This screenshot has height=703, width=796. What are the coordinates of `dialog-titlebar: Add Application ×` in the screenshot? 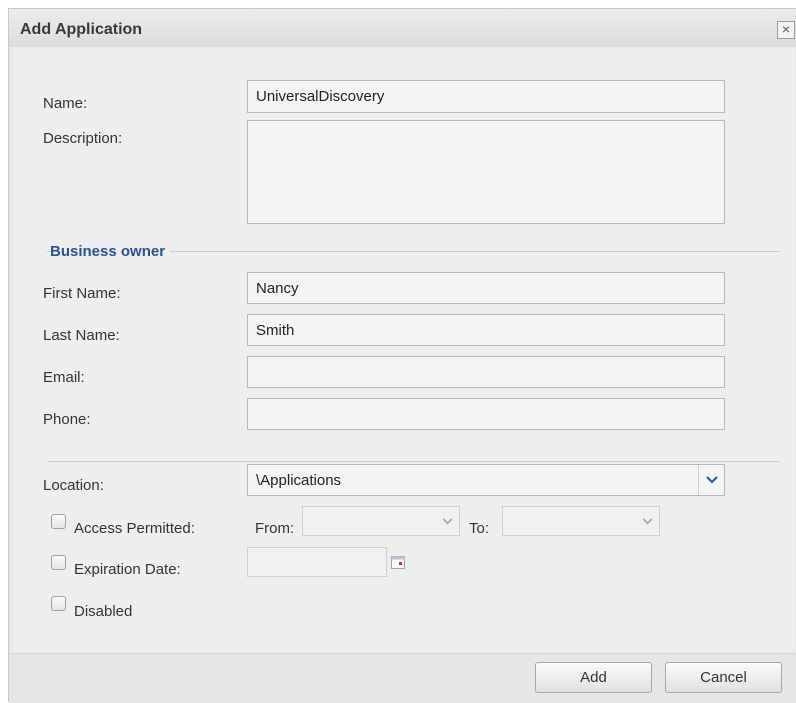 It's located at (402, 28).